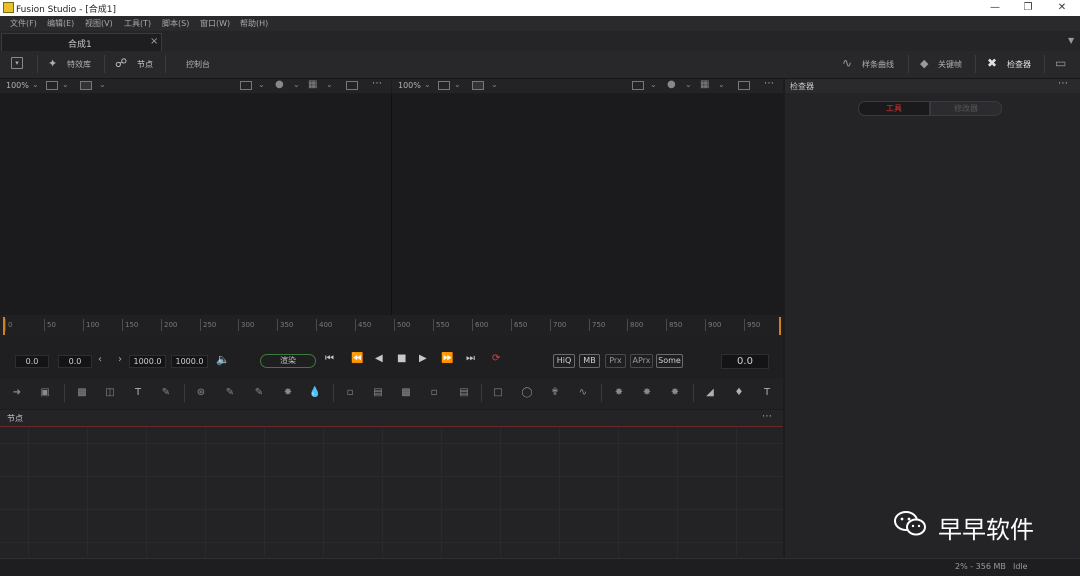 This screenshot has height=576, width=1080. I want to click on inspector-tools-icon: ✖, so click(992, 63).